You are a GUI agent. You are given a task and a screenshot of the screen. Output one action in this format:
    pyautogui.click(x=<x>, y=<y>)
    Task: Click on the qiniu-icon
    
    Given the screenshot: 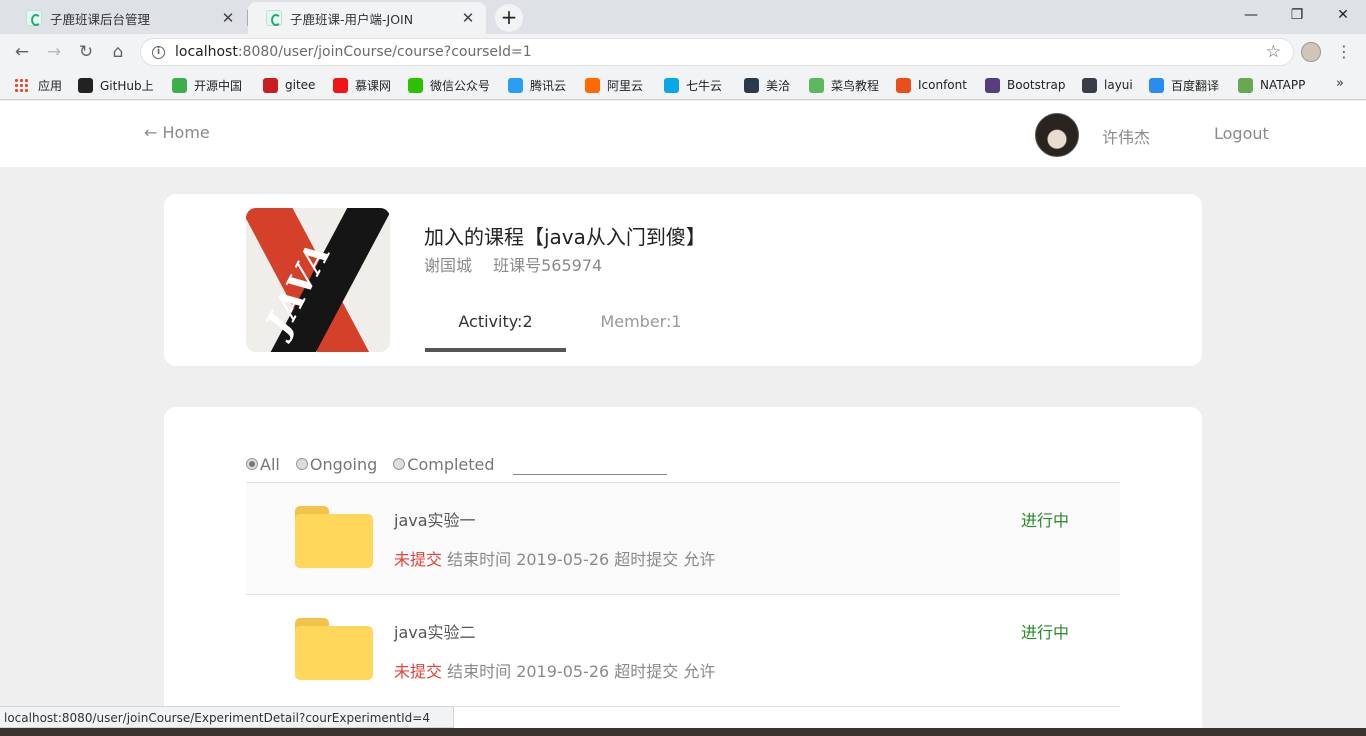 What is the action you would take?
    pyautogui.click(x=671, y=85)
    